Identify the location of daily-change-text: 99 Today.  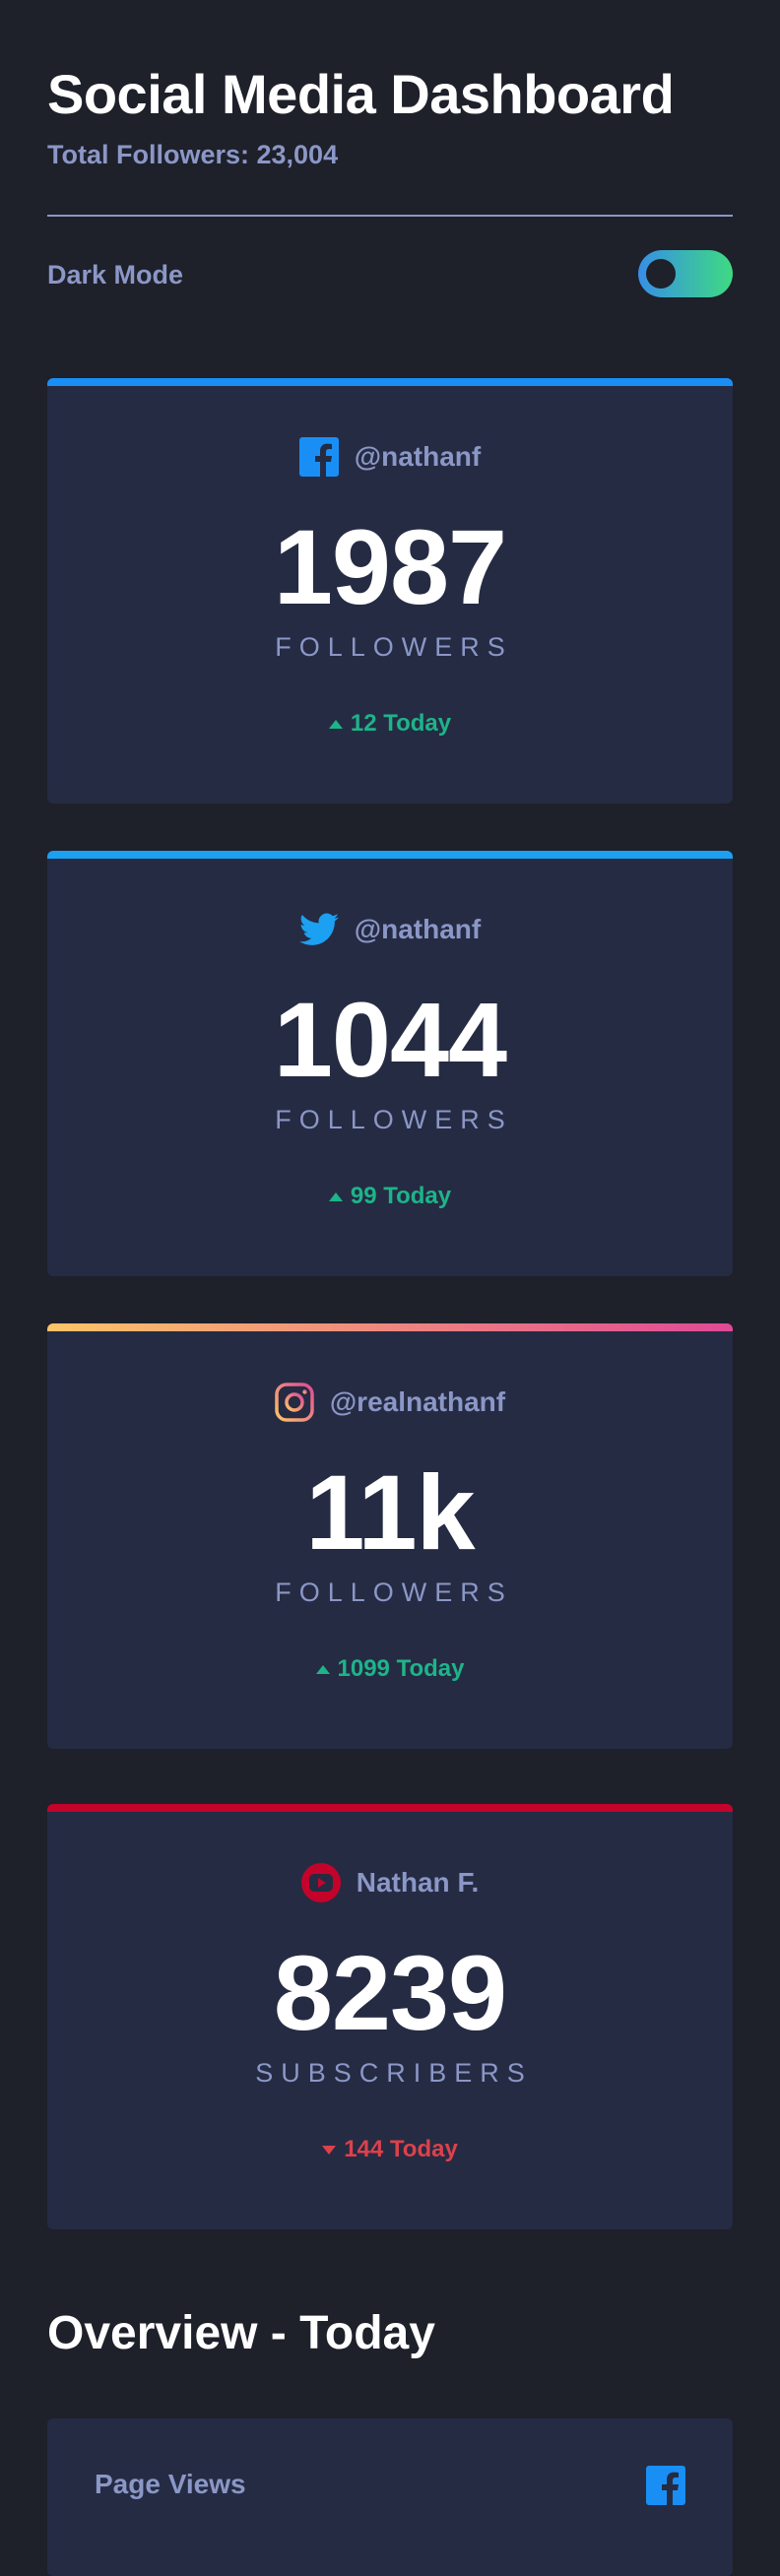
(401, 1196).